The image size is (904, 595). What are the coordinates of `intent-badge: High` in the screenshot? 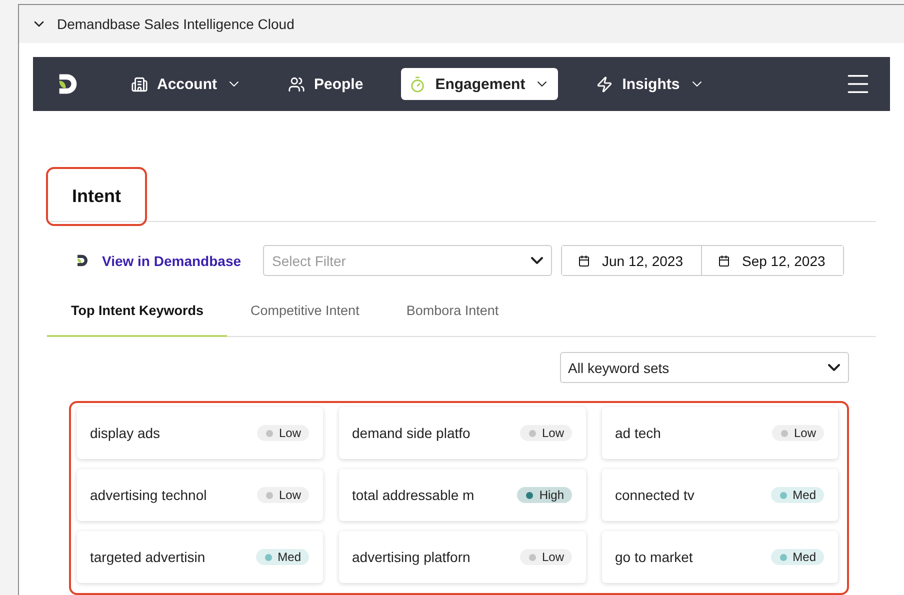 It's located at (544, 495).